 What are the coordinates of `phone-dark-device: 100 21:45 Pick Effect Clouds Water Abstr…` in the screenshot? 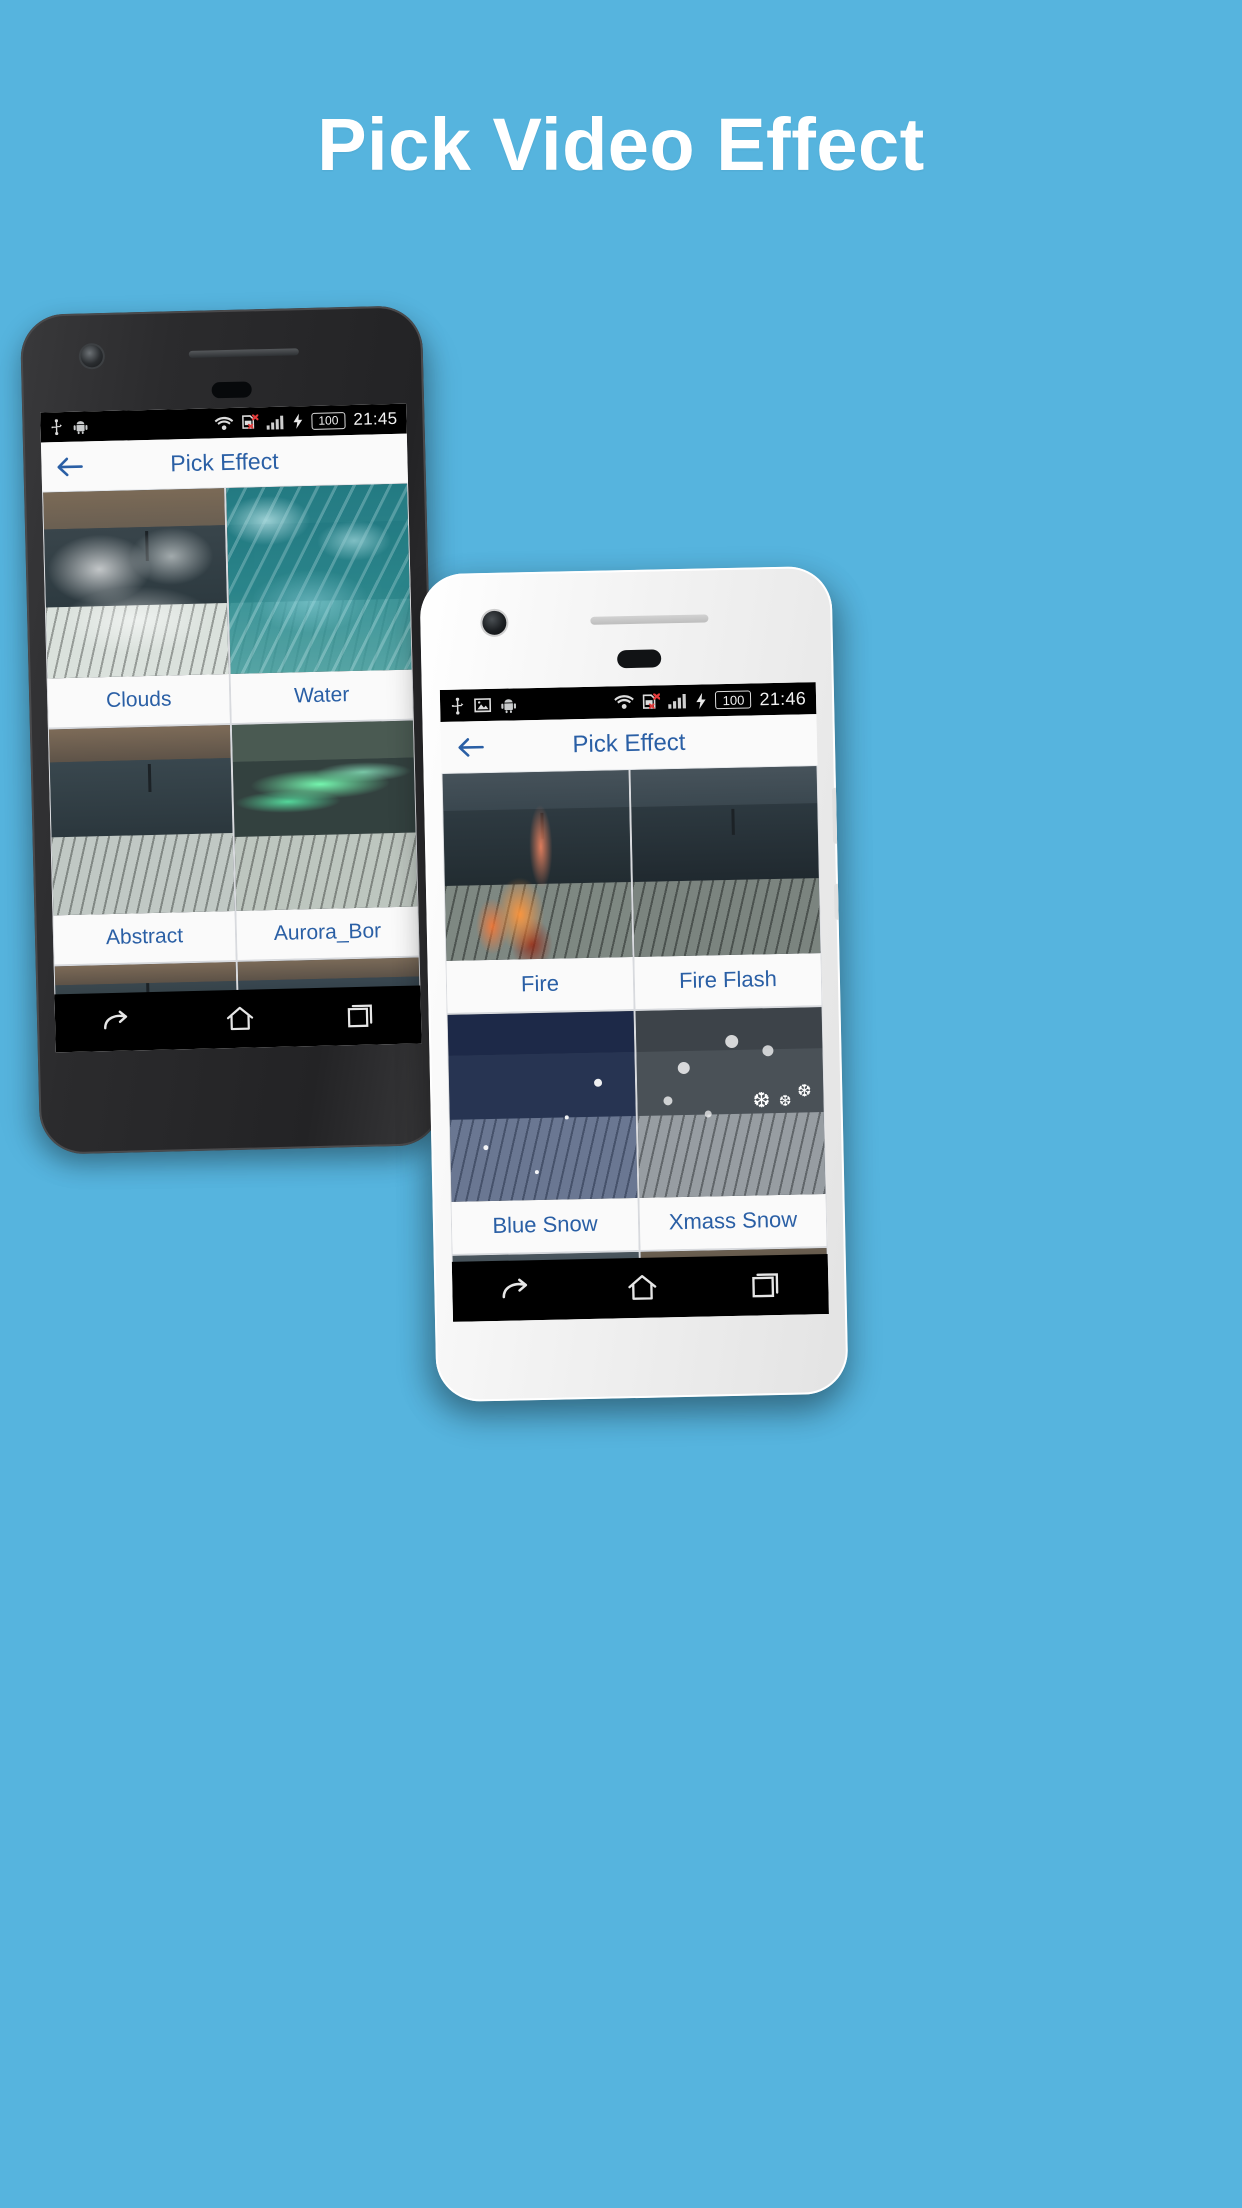 It's located at (231, 730).